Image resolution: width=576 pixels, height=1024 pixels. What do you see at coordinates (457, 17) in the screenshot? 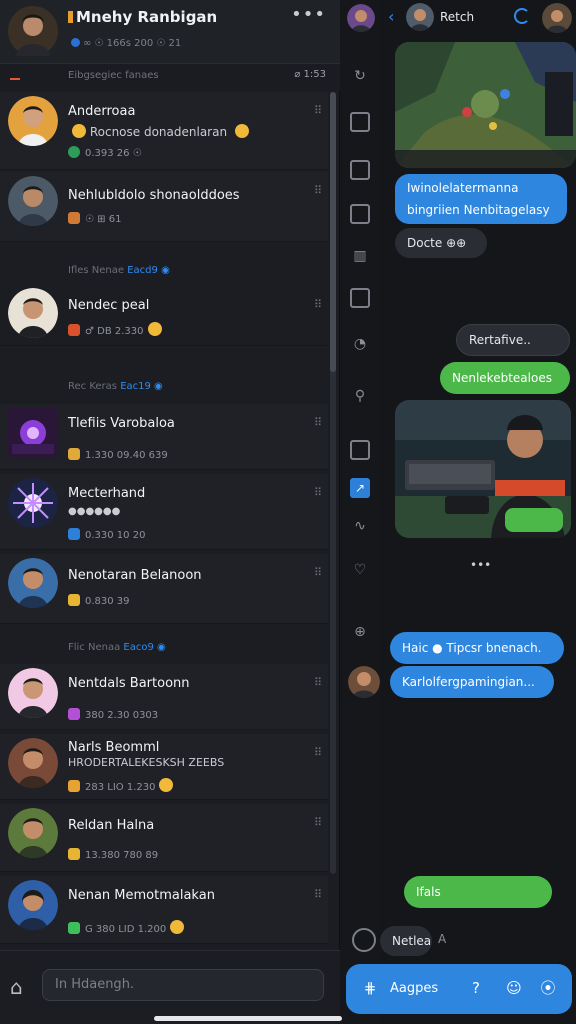
I see `chat-contact-name: Retch` at bounding box center [457, 17].